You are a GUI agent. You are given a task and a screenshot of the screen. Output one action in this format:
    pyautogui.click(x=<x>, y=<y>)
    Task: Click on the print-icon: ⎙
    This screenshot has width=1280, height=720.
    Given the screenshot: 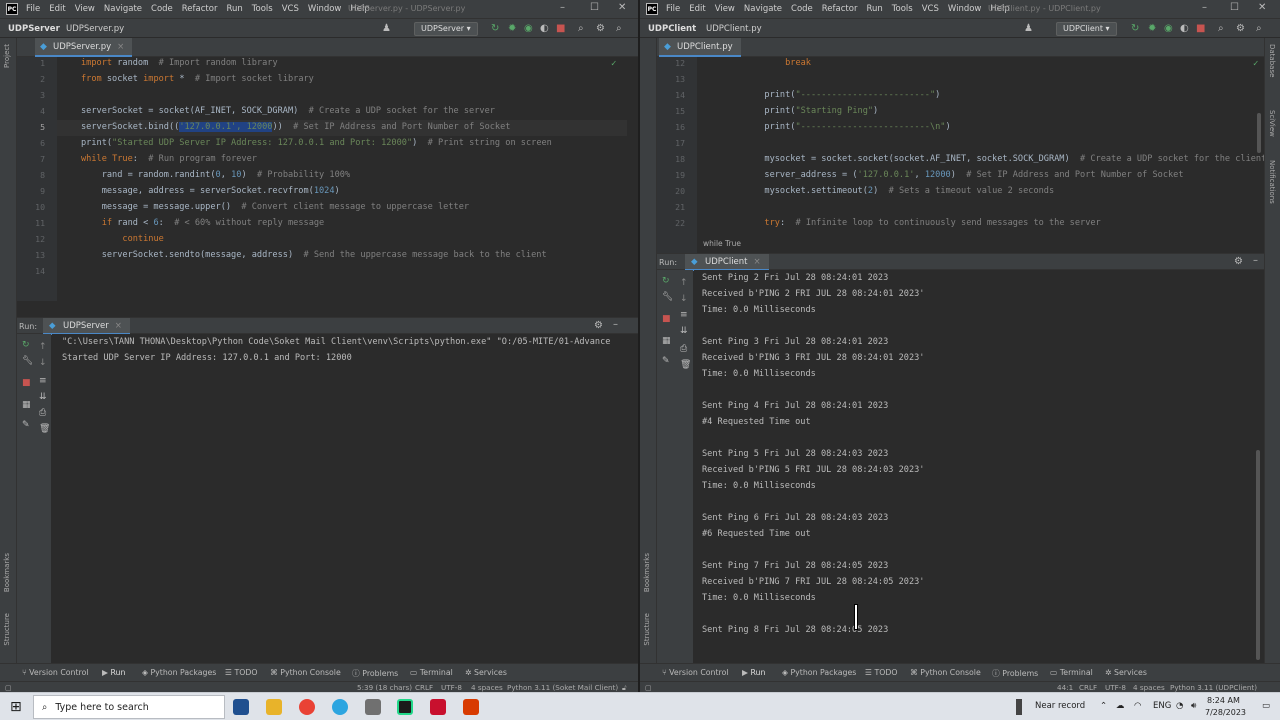 What is the action you would take?
    pyautogui.click(x=42, y=413)
    